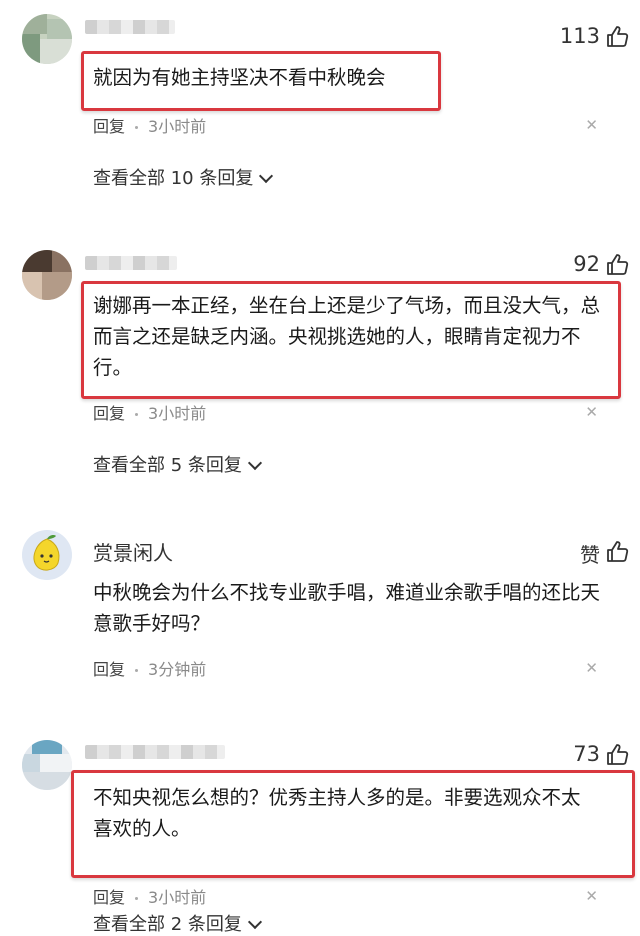 The image size is (640, 936). I want to click on lemon-avatar-image, so click(47, 555).